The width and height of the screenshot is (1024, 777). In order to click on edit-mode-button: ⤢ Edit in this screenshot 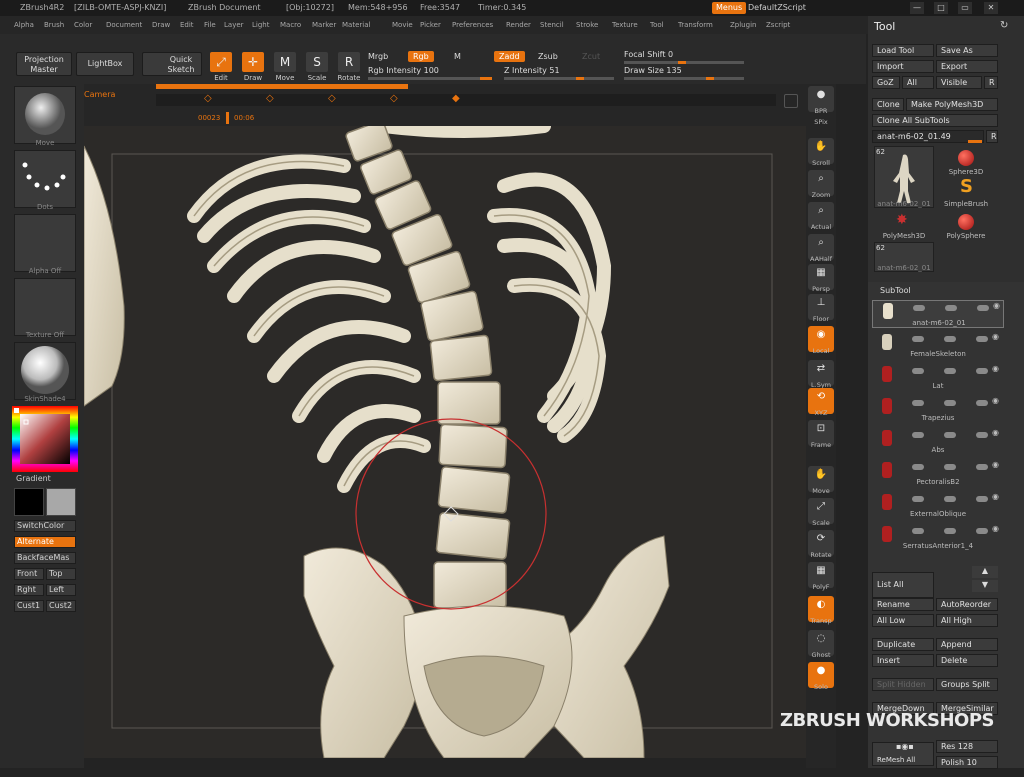, I will do `click(221, 70)`.